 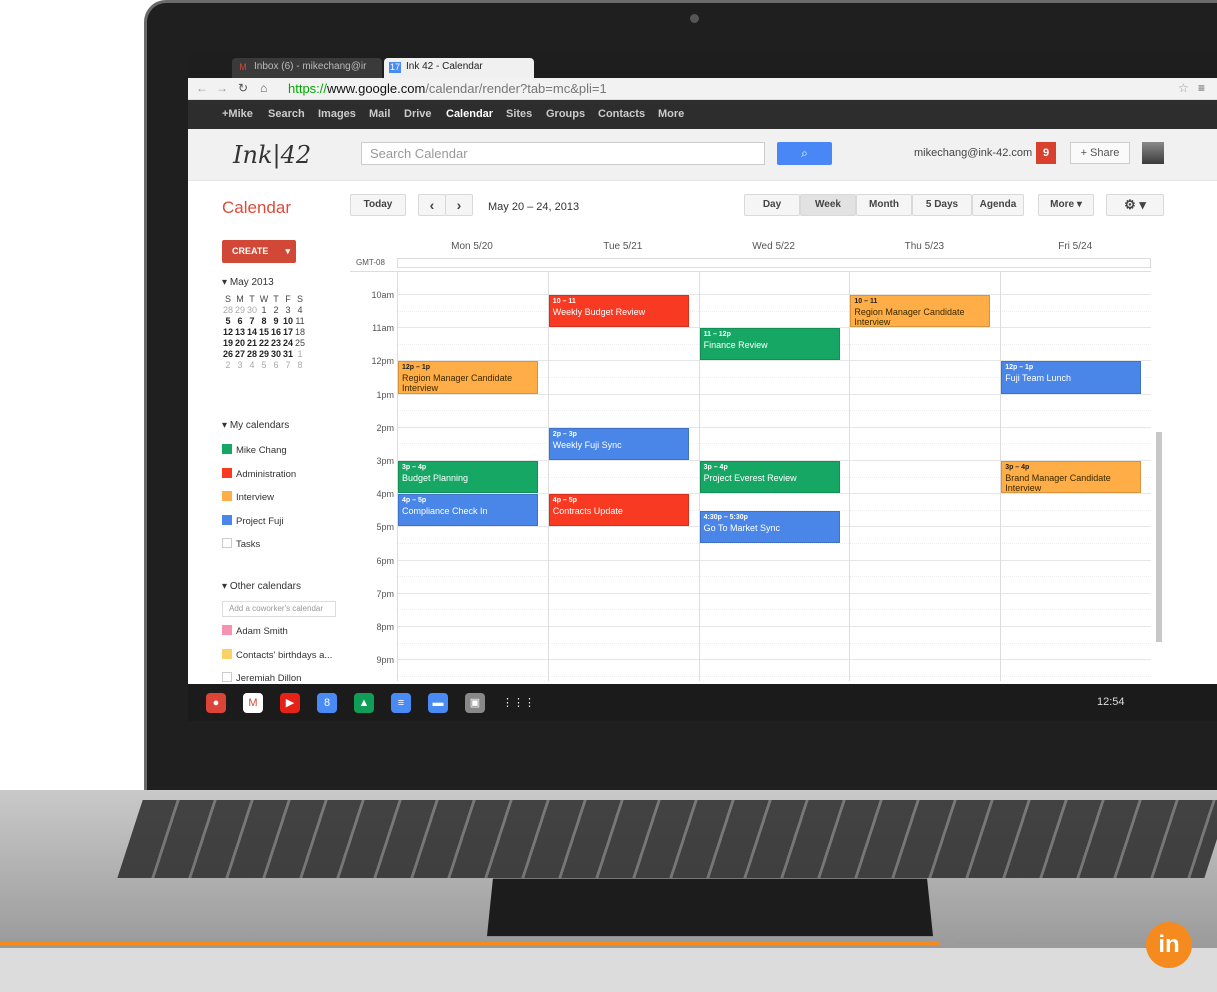 What do you see at coordinates (618, 443) in the screenshot?
I see `calendar-event: 2p – 3p Weekly Fuji Sync` at bounding box center [618, 443].